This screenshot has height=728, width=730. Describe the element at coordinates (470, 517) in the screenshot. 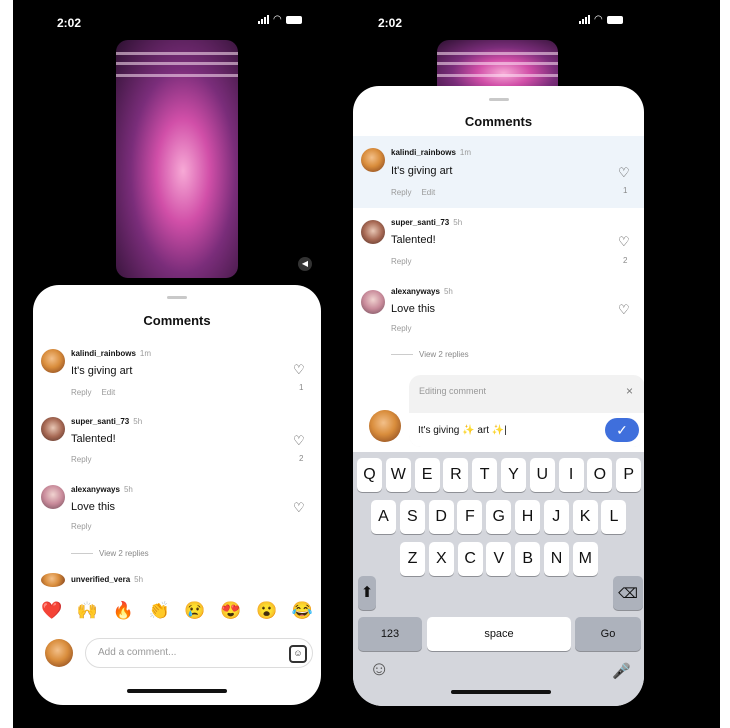

I see `key-f: F` at that location.